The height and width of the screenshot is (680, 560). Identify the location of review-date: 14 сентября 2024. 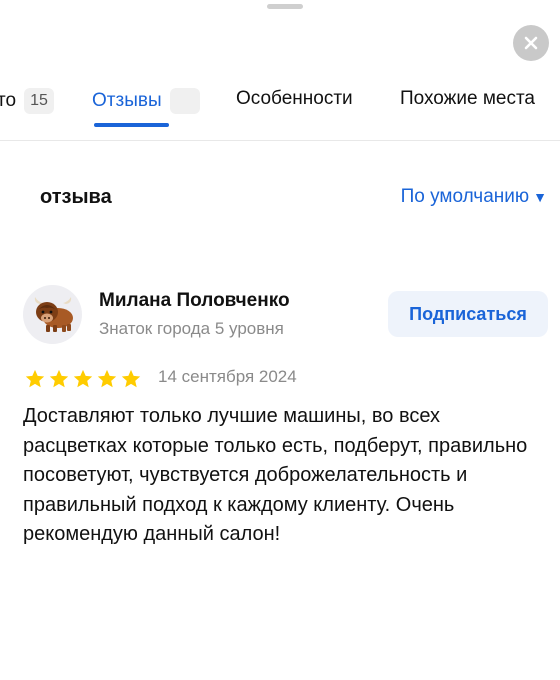
(227, 376).